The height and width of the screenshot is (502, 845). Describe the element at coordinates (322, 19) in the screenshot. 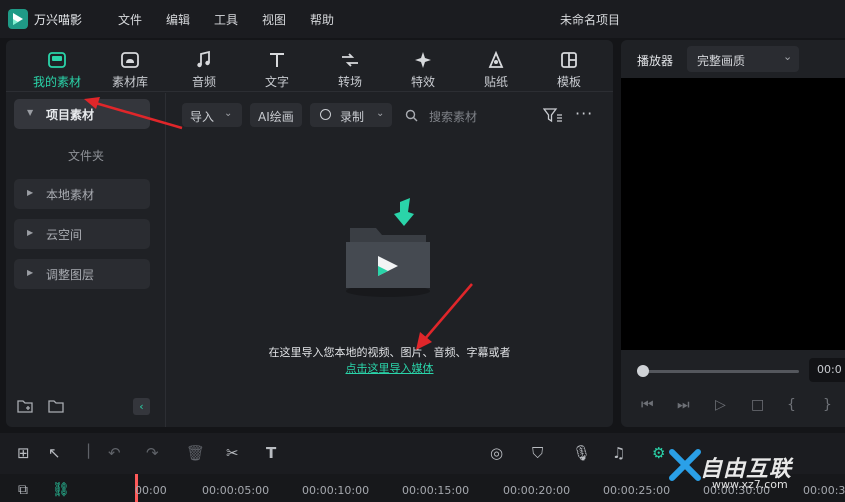

I see `menu-help: 帮助` at that location.